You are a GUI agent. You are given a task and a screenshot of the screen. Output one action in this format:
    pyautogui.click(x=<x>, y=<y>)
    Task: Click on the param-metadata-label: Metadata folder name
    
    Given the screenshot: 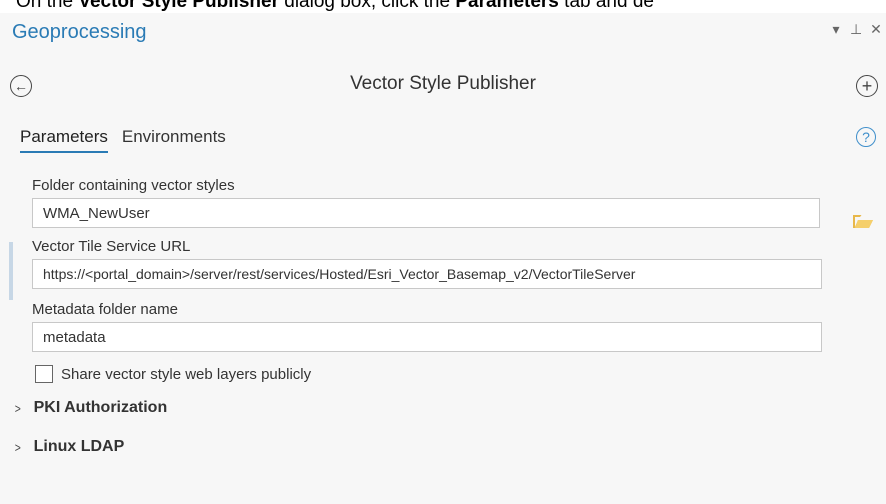 What is the action you would take?
    pyautogui.click(x=105, y=309)
    